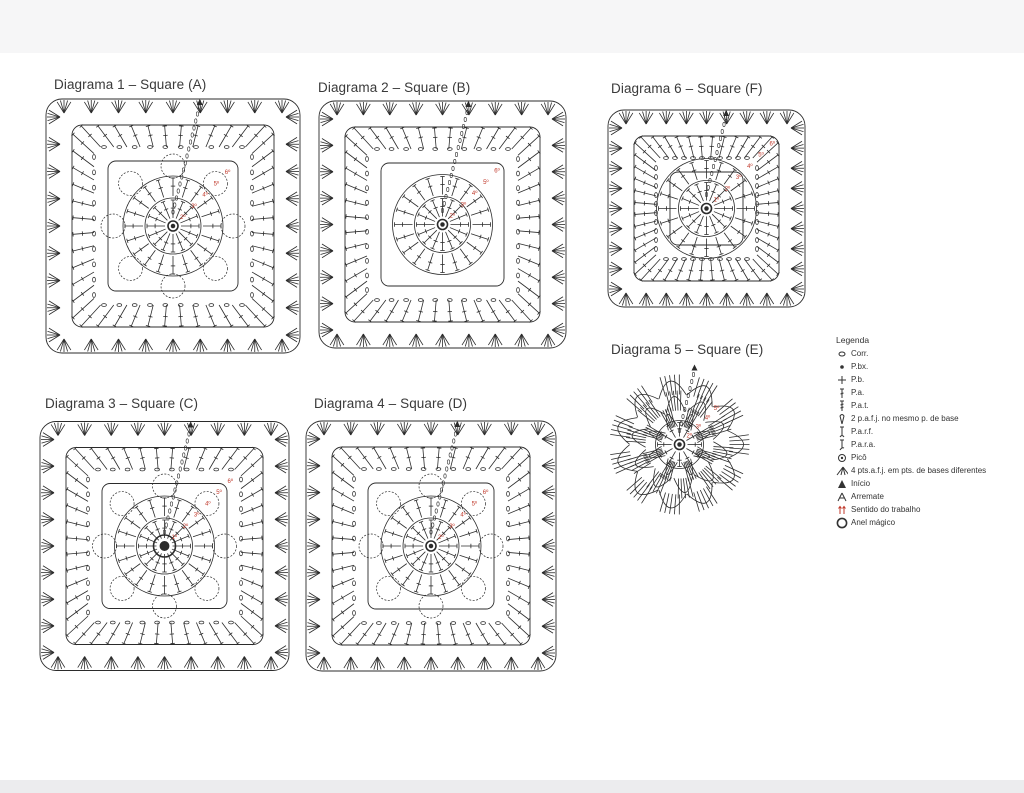 The width and height of the screenshot is (1024, 793). Describe the element at coordinates (706, 208) in the screenshot. I see `diagram-6: 1º 2º 3º 4º 5º 6º` at that location.